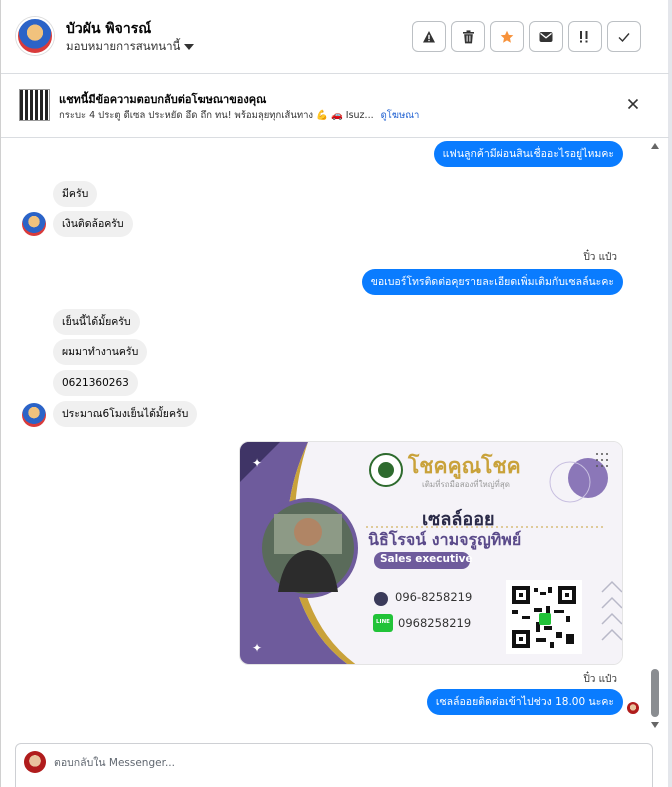 The width and height of the screenshot is (672, 787). I want to click on assign-conversation-dropdown: มอบหมายการสนทนานี้, so click(130, 47).